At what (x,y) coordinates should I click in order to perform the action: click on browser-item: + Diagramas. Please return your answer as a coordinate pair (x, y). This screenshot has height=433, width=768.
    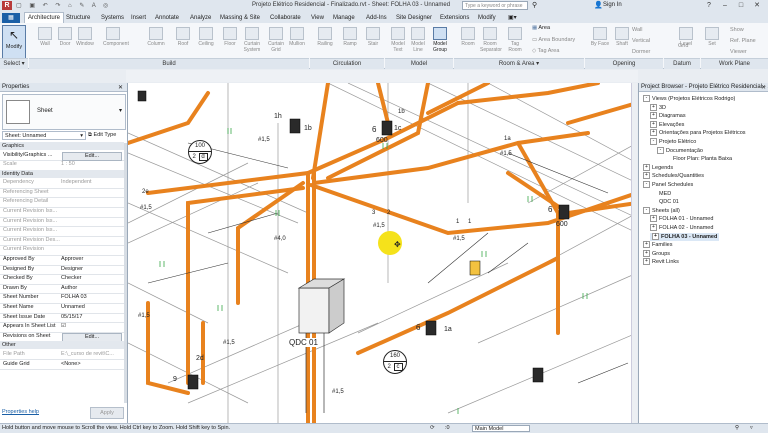
    Looking at the image, I should click on (668, 116).